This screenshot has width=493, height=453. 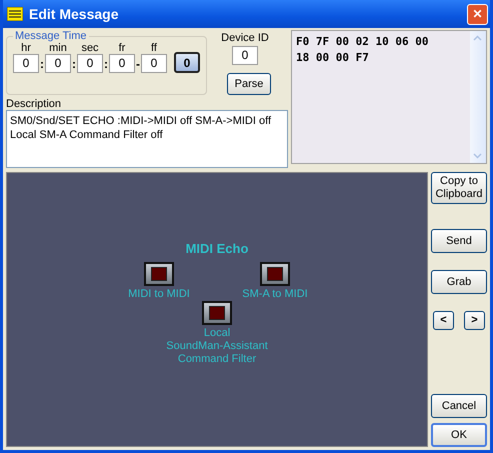 I want to click on field-label: fr, so click(x=122, y=48).